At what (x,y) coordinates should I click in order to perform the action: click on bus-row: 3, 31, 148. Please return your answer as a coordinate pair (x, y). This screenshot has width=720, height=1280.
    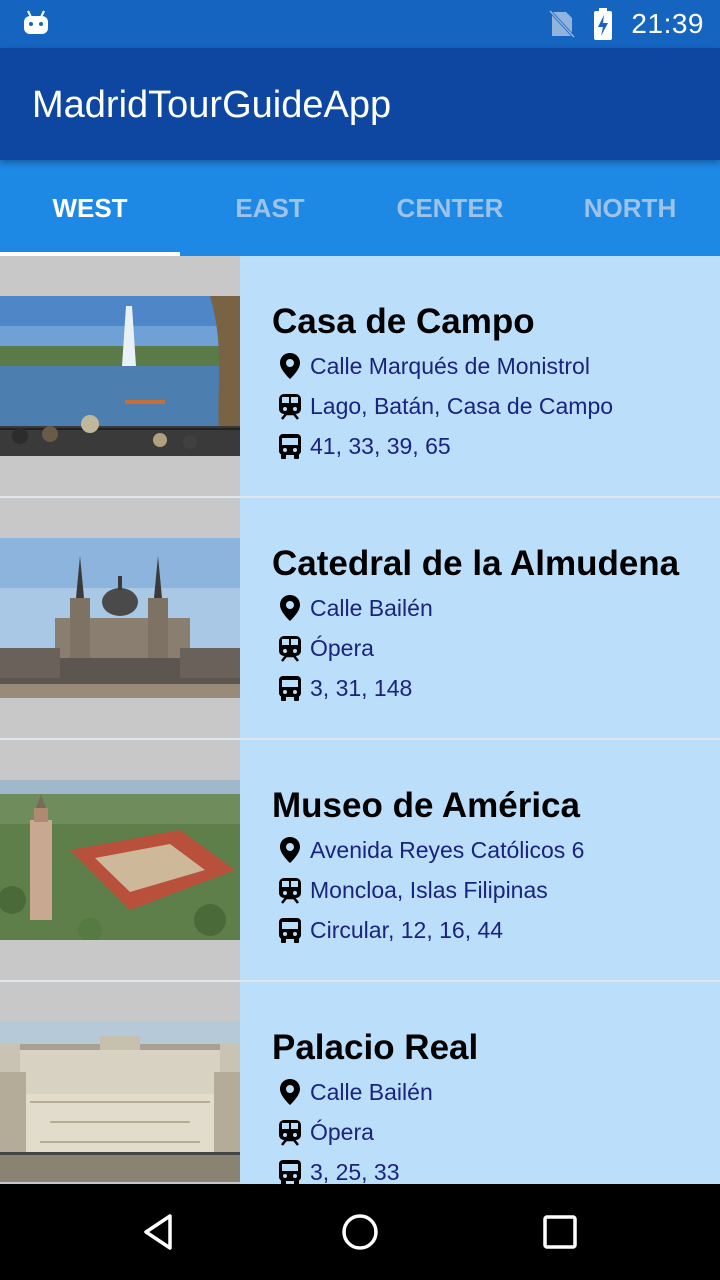
    Looking at the image, I should click on (475, 688).